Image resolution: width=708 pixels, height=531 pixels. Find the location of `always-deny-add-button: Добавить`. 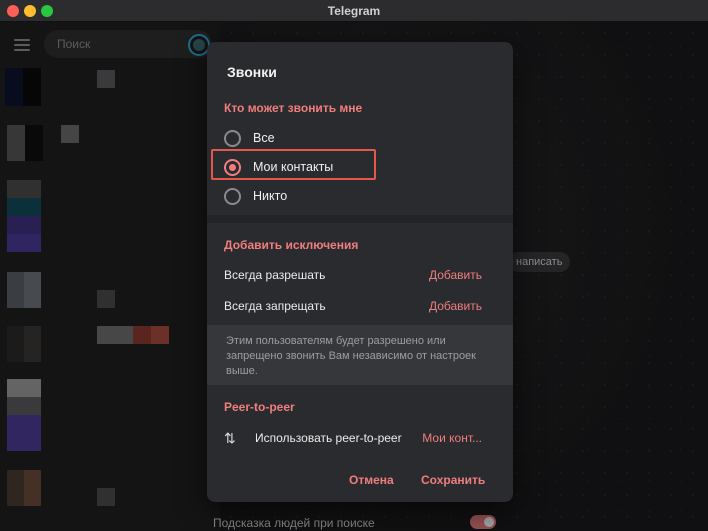

always-deny-add-button: Добавить is located at coordinates (455, 306).